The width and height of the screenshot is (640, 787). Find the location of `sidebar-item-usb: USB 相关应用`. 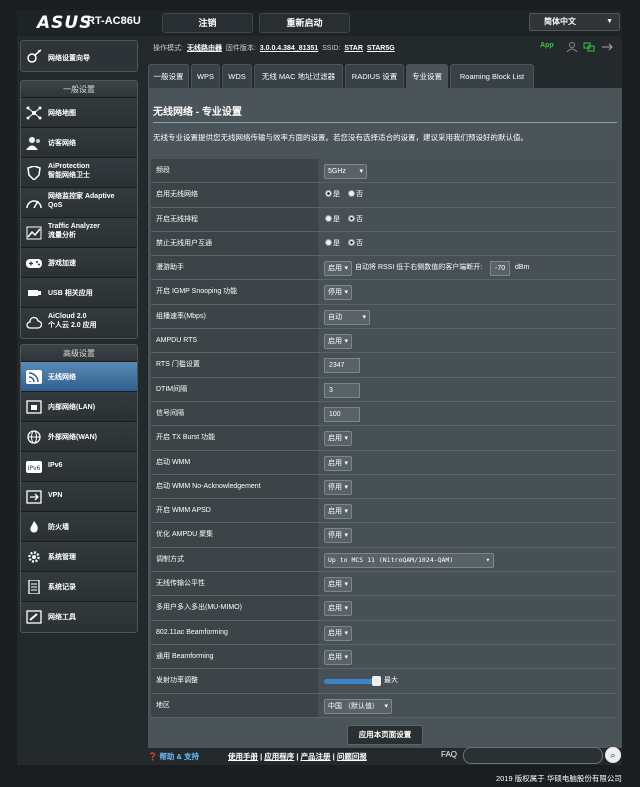

sidebar-item-usb: USB 相关应用 is located at coordinates (79, 293).